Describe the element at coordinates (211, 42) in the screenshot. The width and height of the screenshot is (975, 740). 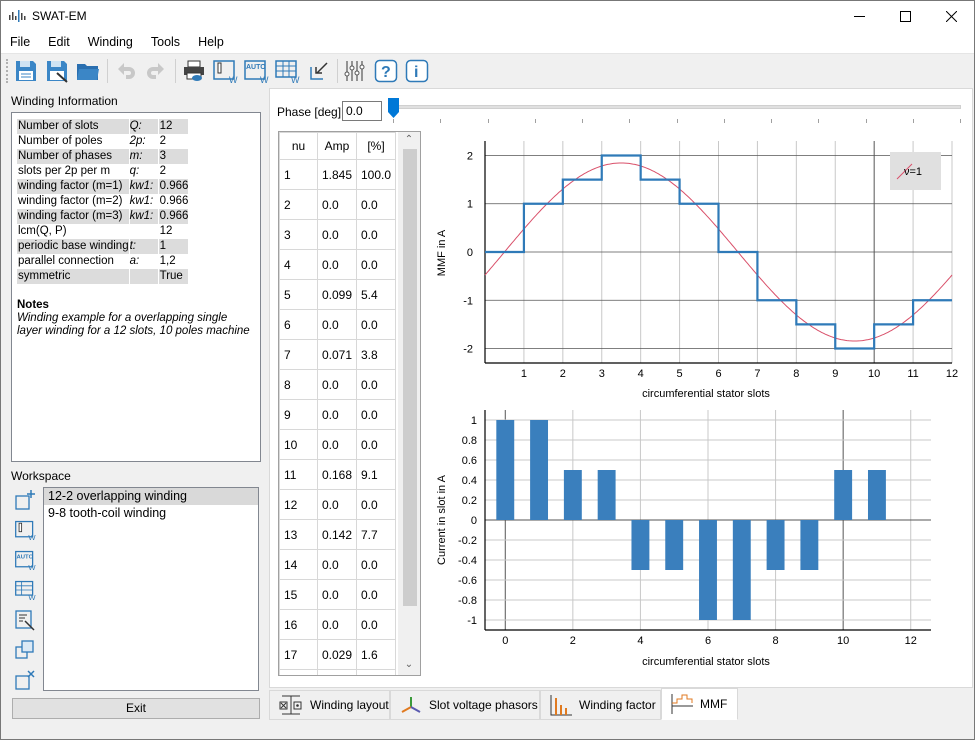
I see `menu-help: Help` at that location.